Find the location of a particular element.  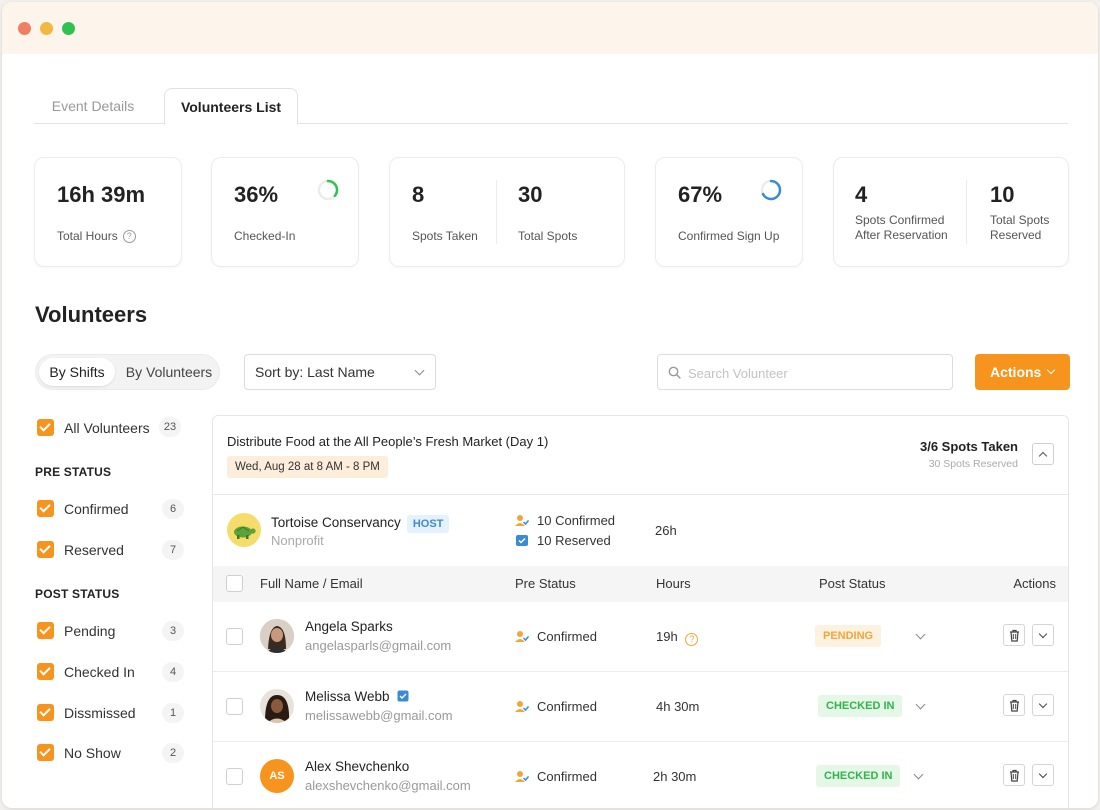

hours-value: 2h 30m is located at coordinates (675, 776).